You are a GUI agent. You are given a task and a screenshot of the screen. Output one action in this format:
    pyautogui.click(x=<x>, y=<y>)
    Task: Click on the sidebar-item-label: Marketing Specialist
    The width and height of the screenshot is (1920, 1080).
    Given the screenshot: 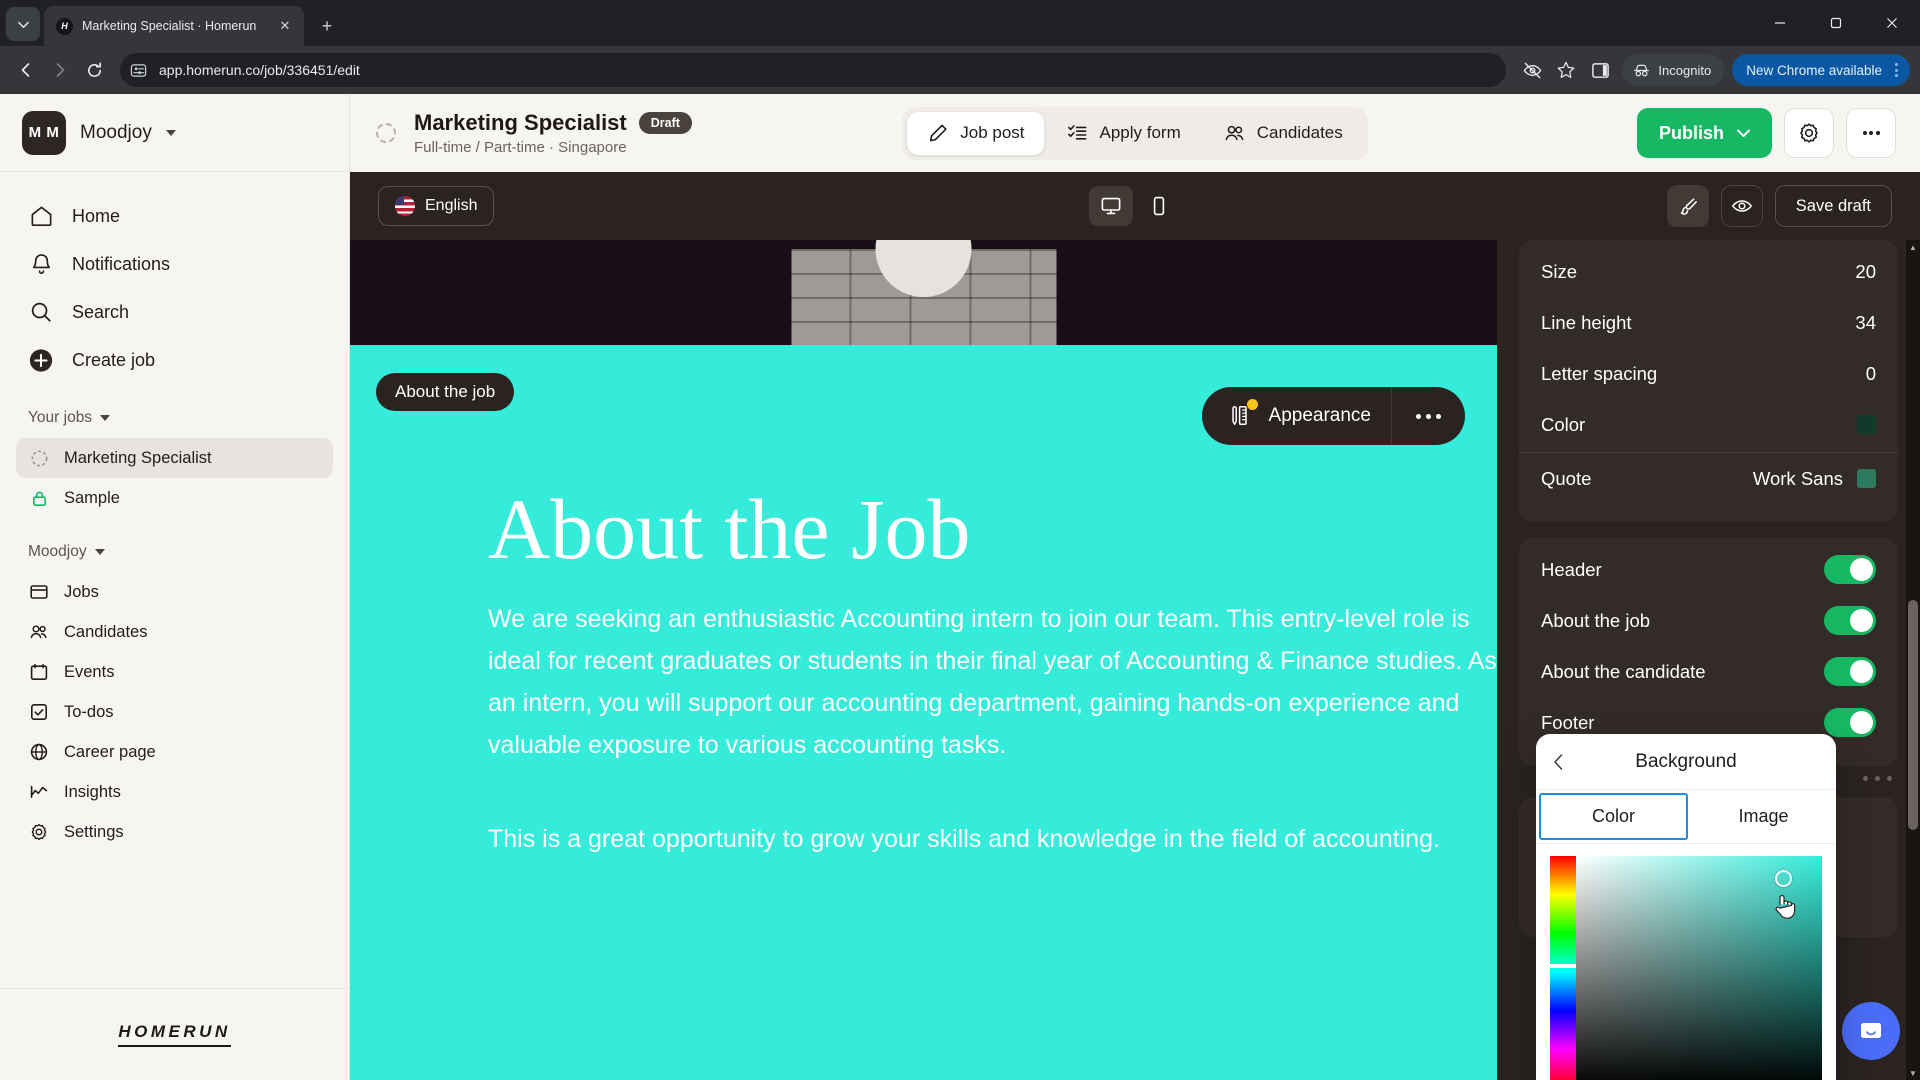 What is the action you would take?
    pyautogui.click(x=138, y=457)
    